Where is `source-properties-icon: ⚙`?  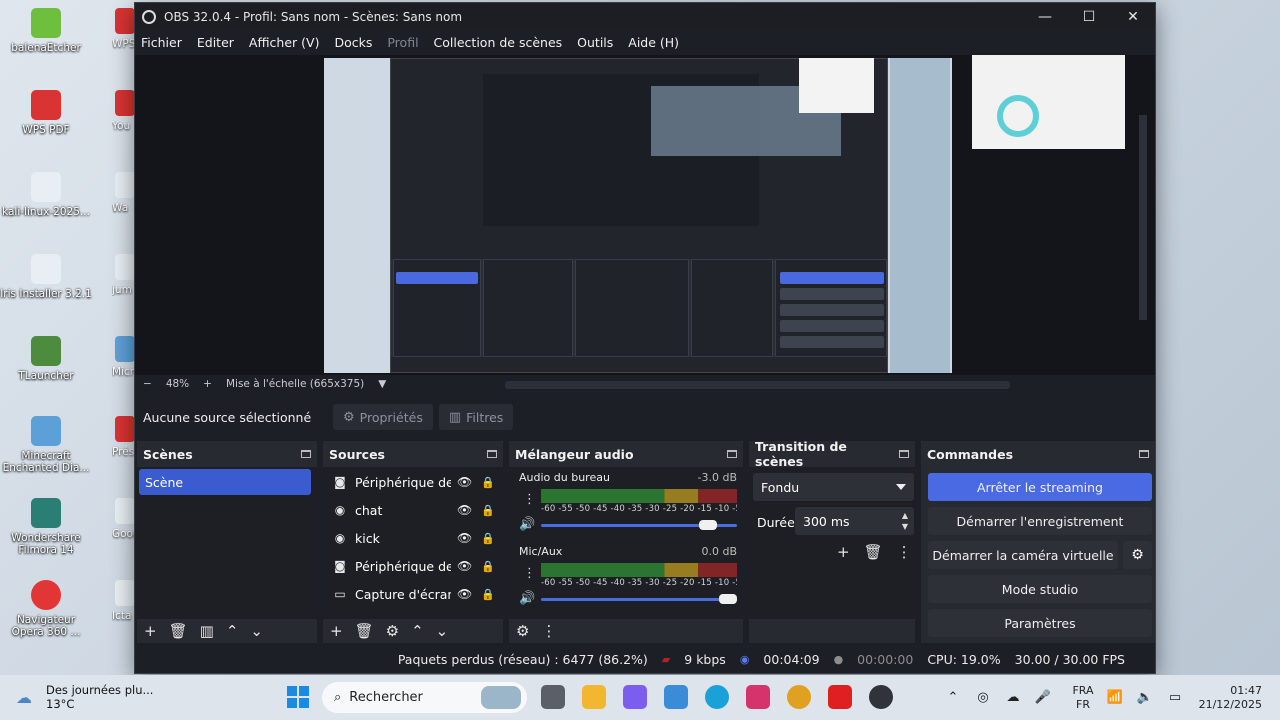 source-properties-icon: ⚙ is located at coordinates (392, 631).